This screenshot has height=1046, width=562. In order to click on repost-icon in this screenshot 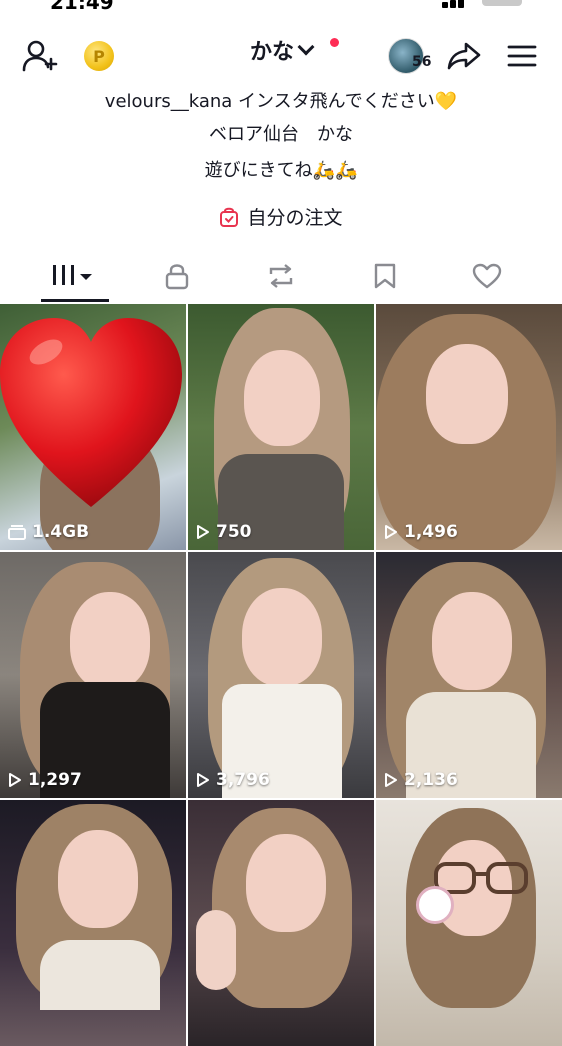, I will do `click(281, 276)`.